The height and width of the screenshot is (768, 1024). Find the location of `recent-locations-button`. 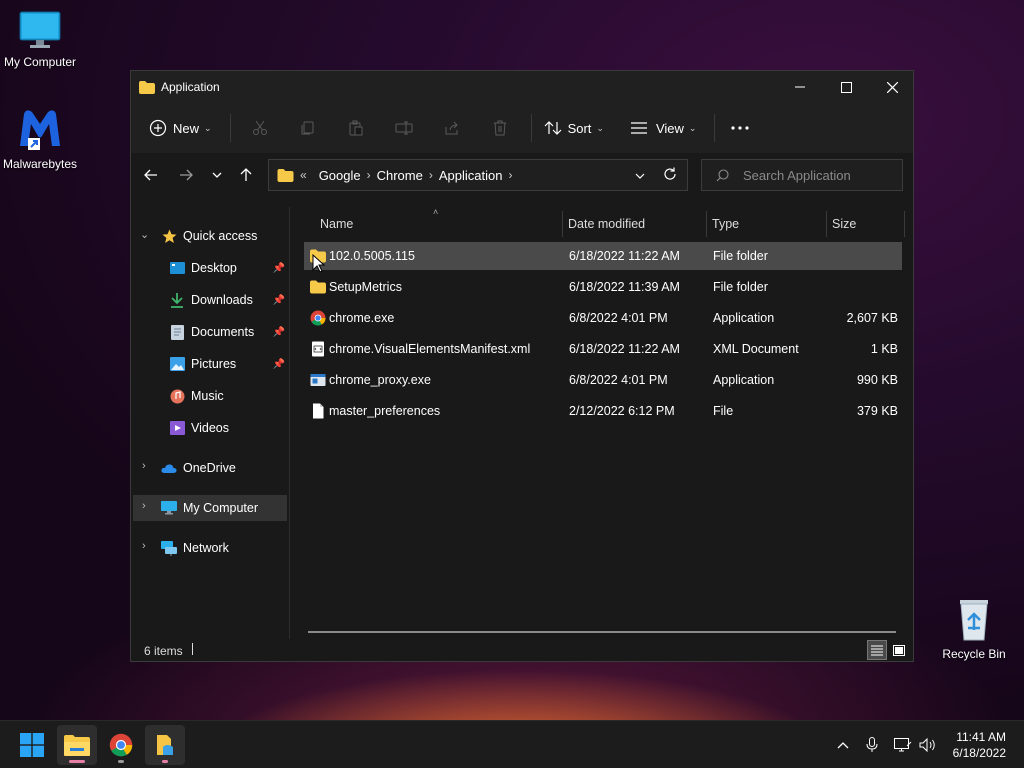

recent-locations-button is located at coordinates (217, 175).